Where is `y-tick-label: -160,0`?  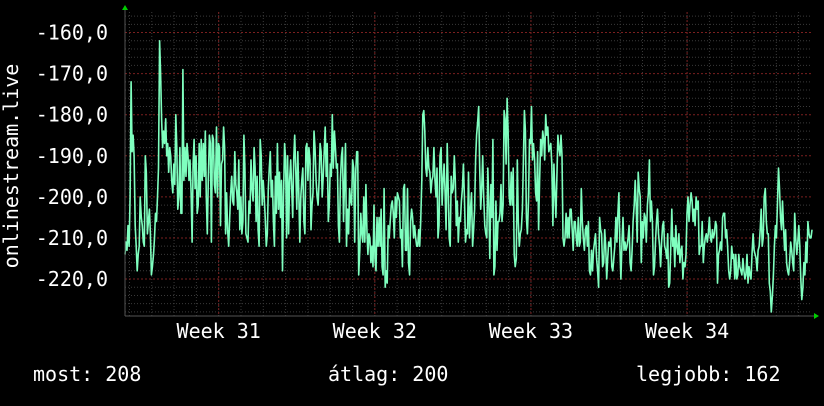
y-tick-label: -160,0 is located at coordinates (72, 33).